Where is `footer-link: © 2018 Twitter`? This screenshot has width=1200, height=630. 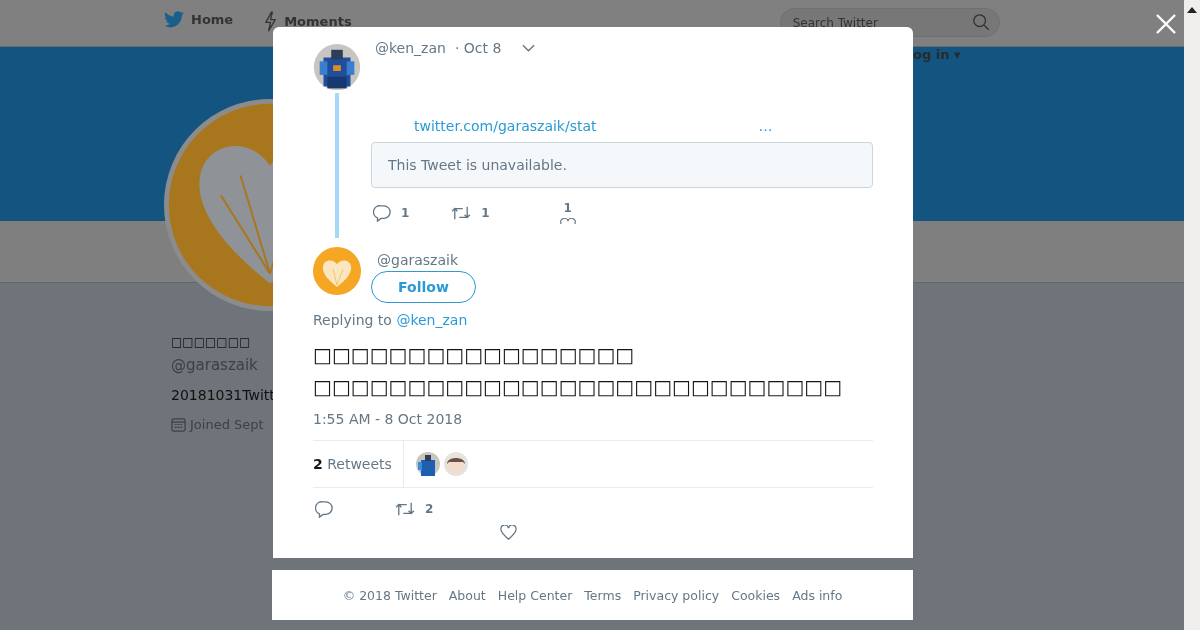 footer-link: © 2018 Twitter is located at coordinates (389, 595).